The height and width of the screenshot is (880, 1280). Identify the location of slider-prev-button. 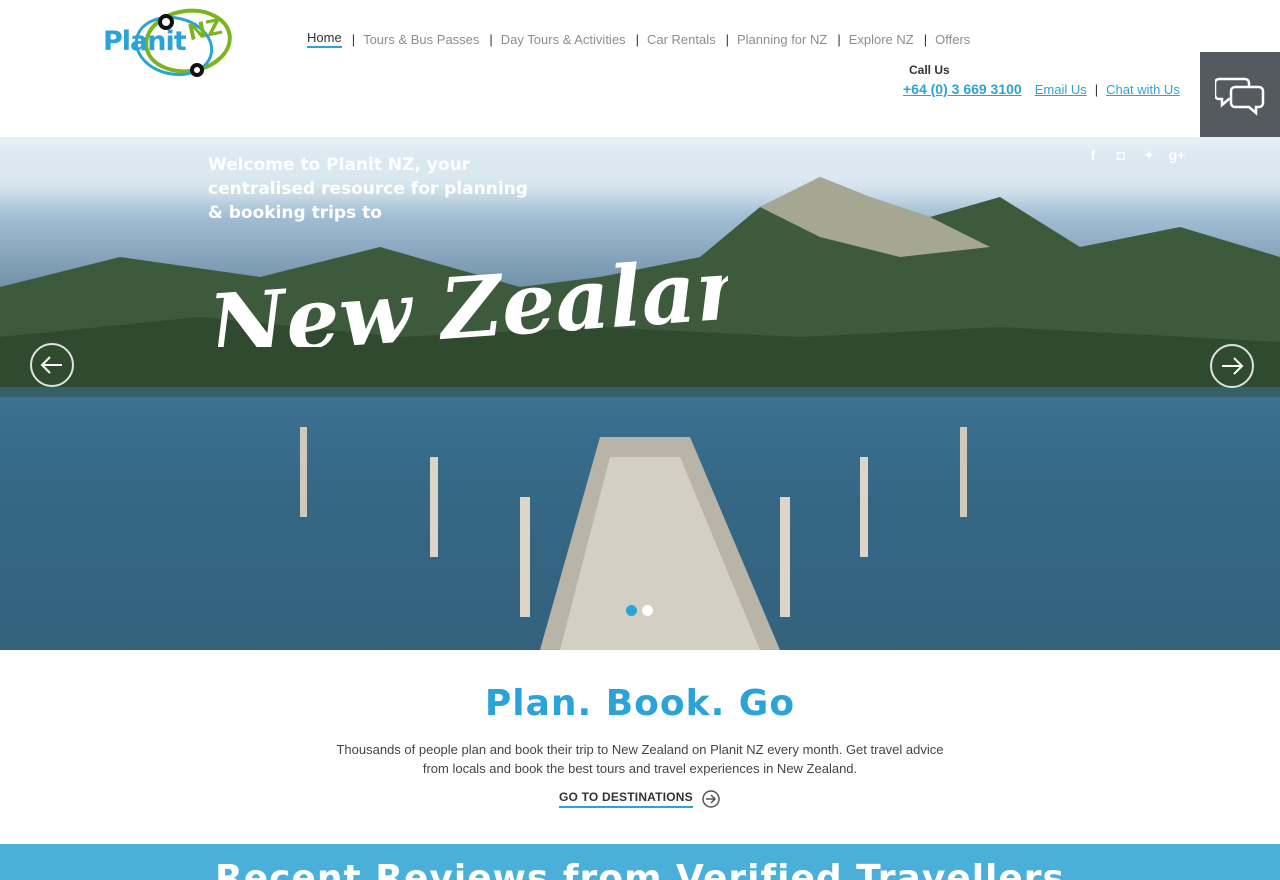
(52, 365).